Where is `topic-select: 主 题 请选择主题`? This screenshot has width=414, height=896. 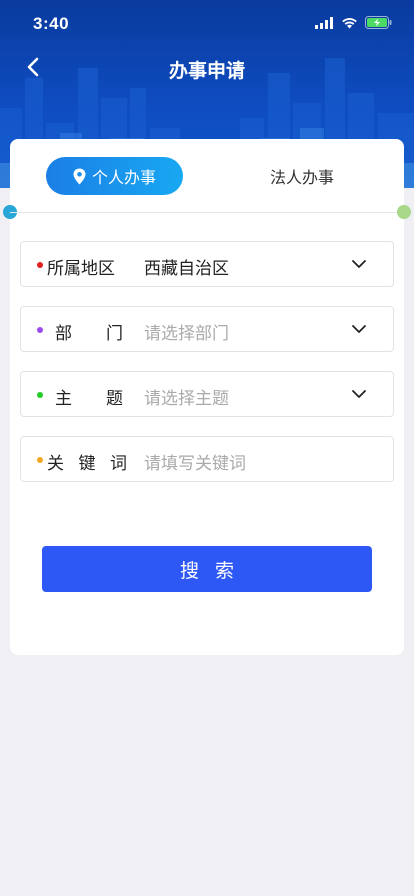
topic-select: 主 题 请选择主题 is located at coordinates (207, 394).